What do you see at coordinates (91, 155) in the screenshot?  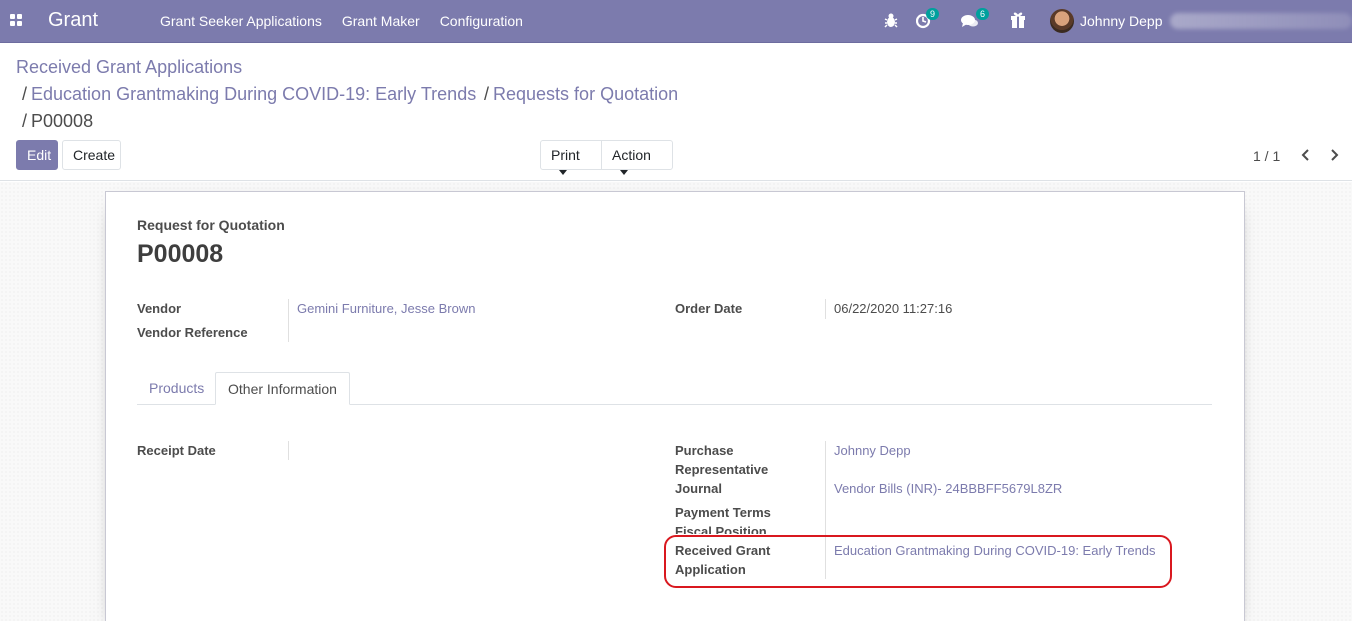 I see `create-button: Create` at bounding box center [91, 155].